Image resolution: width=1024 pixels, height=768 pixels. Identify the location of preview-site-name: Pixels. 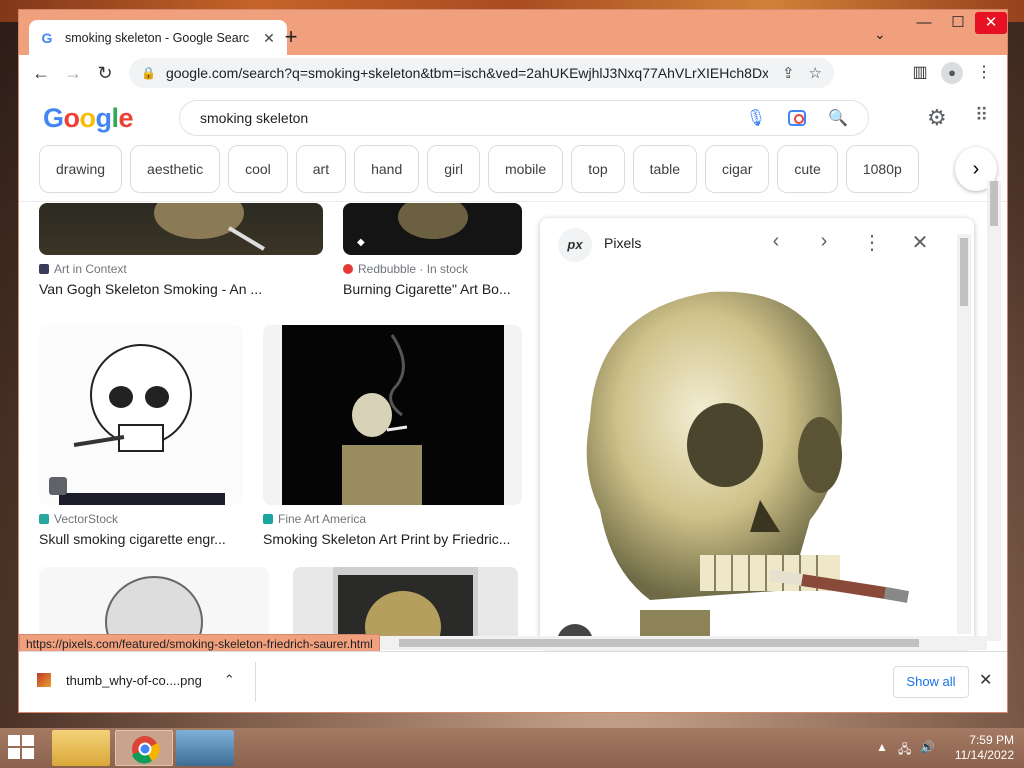
(622, 243).